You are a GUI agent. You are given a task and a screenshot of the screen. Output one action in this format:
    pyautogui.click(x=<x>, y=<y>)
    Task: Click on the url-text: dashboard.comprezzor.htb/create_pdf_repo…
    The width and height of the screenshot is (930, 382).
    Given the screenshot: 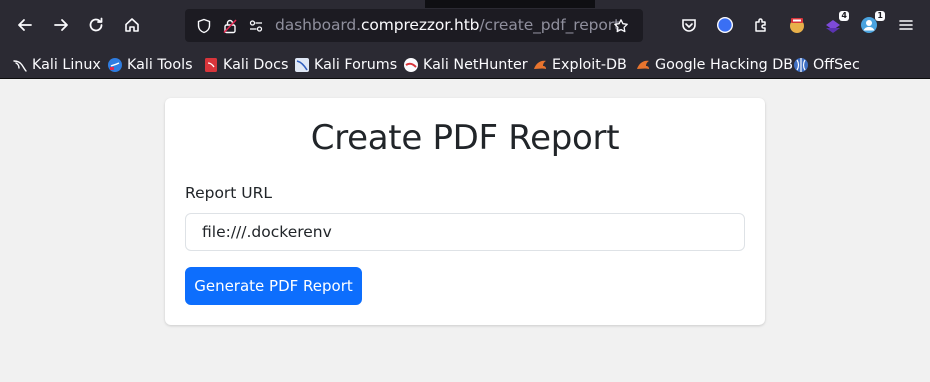 What is the action you would take?
    pyautogui.click(x=447, y=25)
    